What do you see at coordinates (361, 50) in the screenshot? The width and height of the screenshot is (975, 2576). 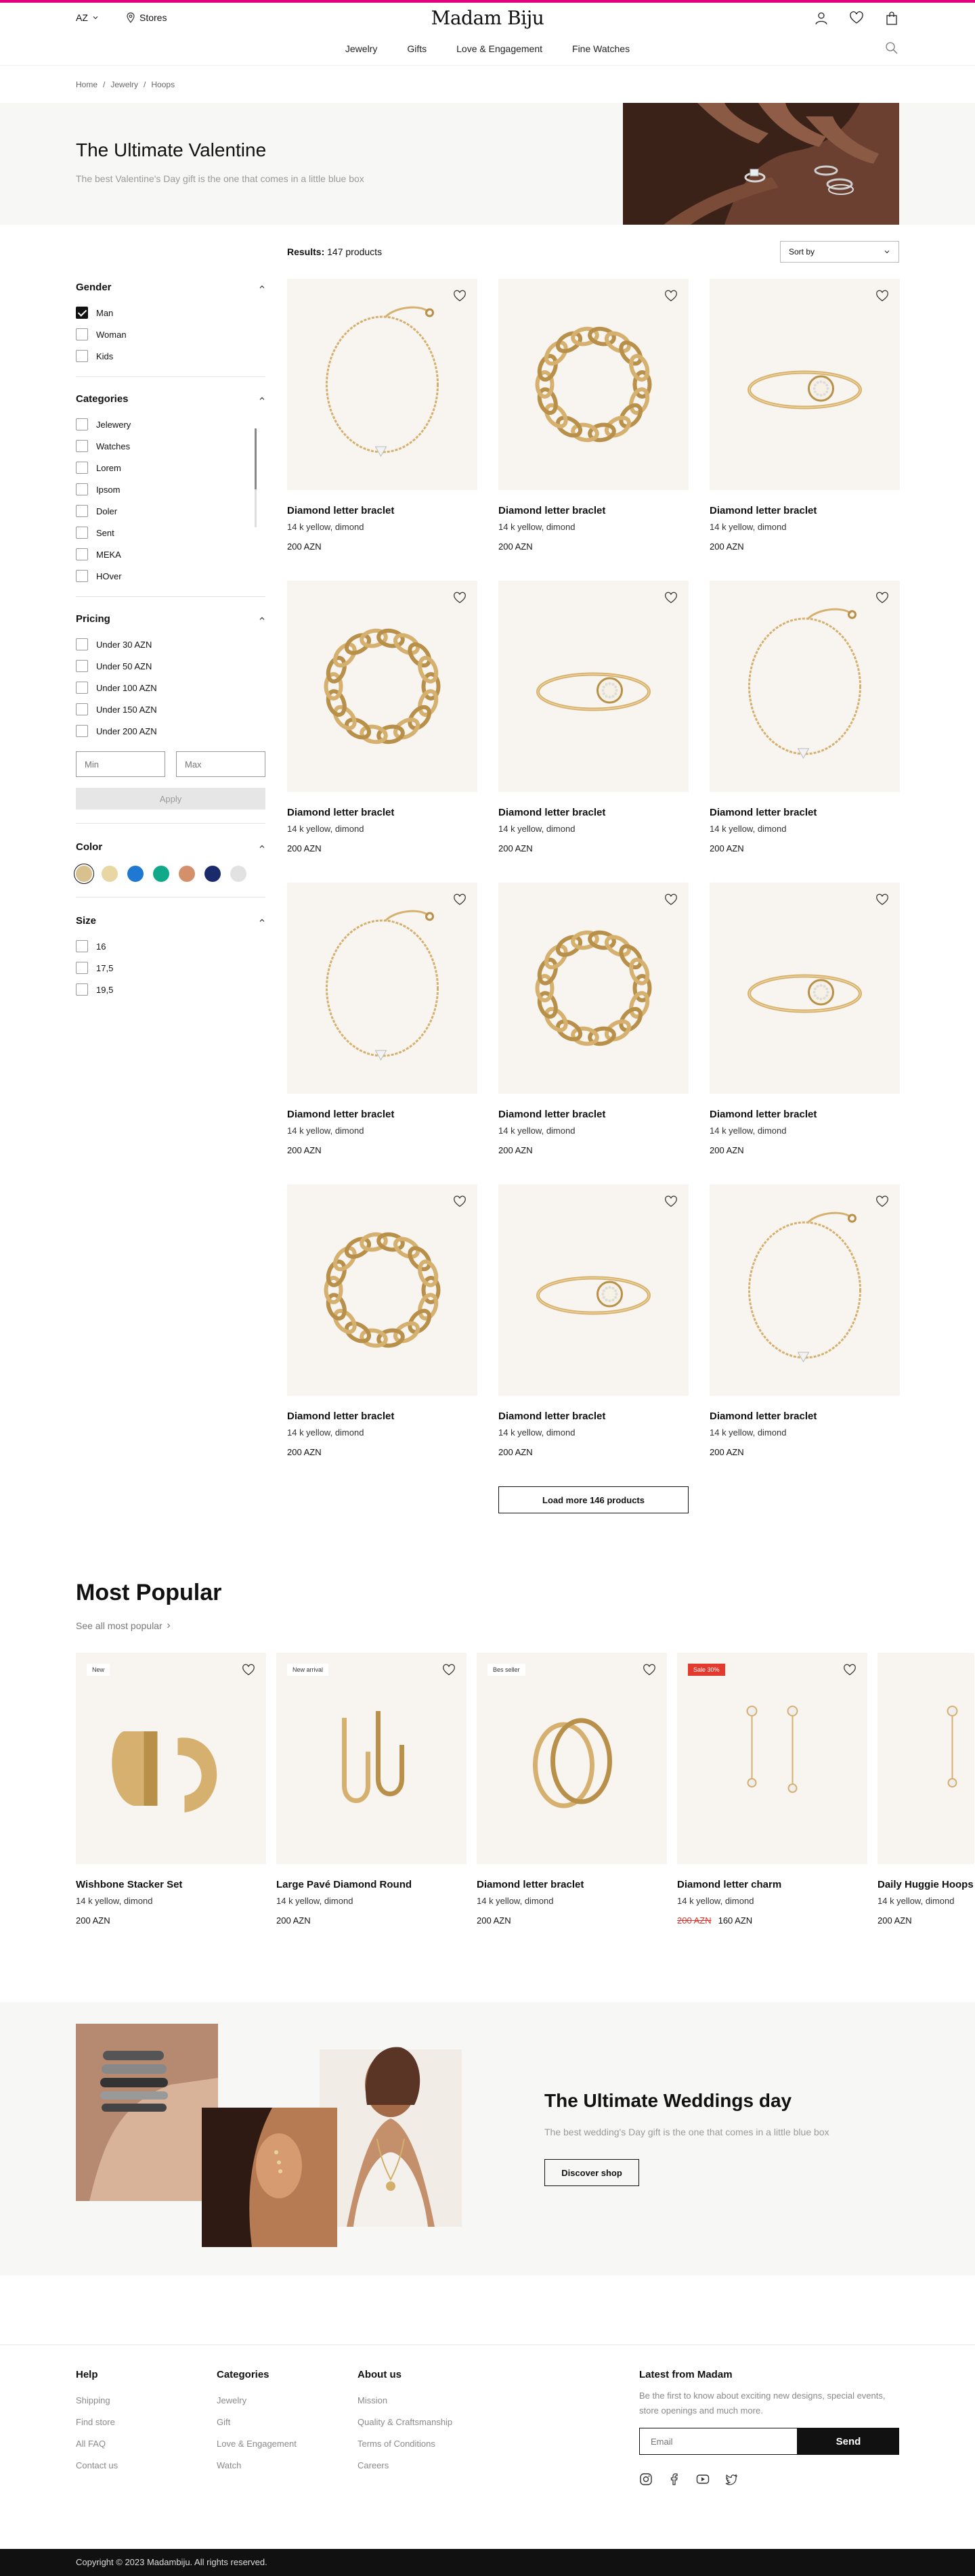 I see `nav-jewelry: Jewelry` at bounding box center [361, 50].